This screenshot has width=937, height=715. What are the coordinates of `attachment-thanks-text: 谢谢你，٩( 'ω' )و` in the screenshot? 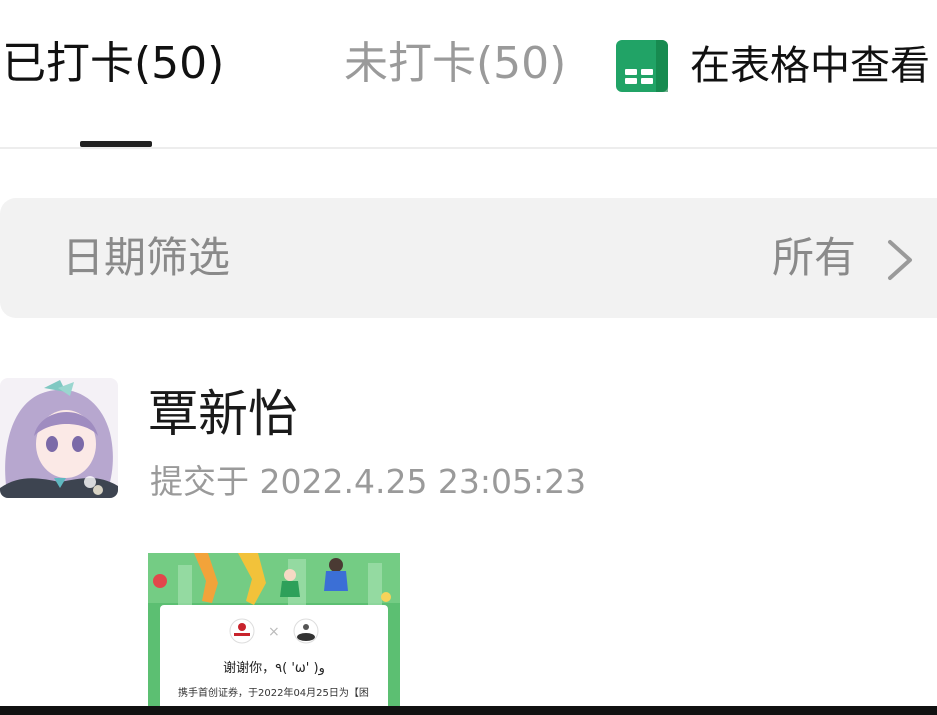 It's located at (274, 668).